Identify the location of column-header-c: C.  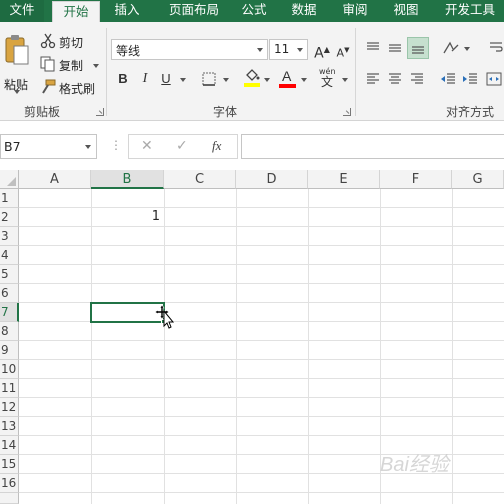
(200, 179).